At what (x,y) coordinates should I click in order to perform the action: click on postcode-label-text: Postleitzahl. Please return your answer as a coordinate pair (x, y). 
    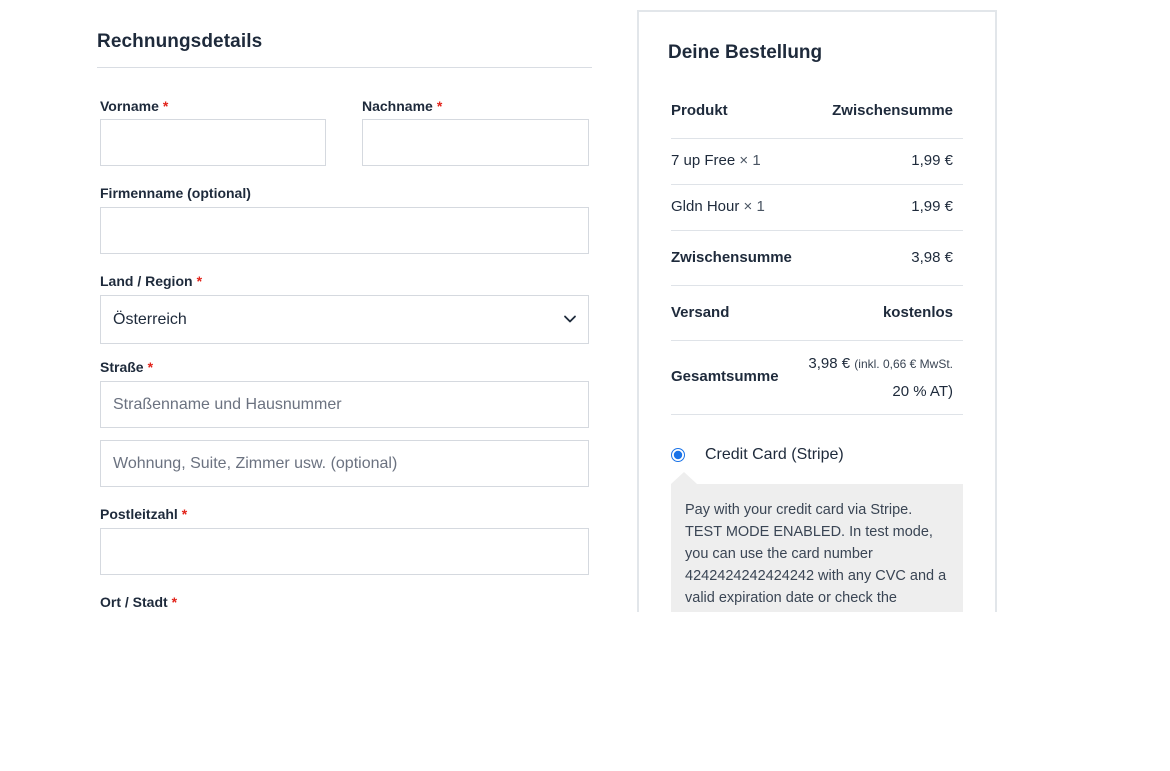
    Looking at the image, I should click on (139, 514).